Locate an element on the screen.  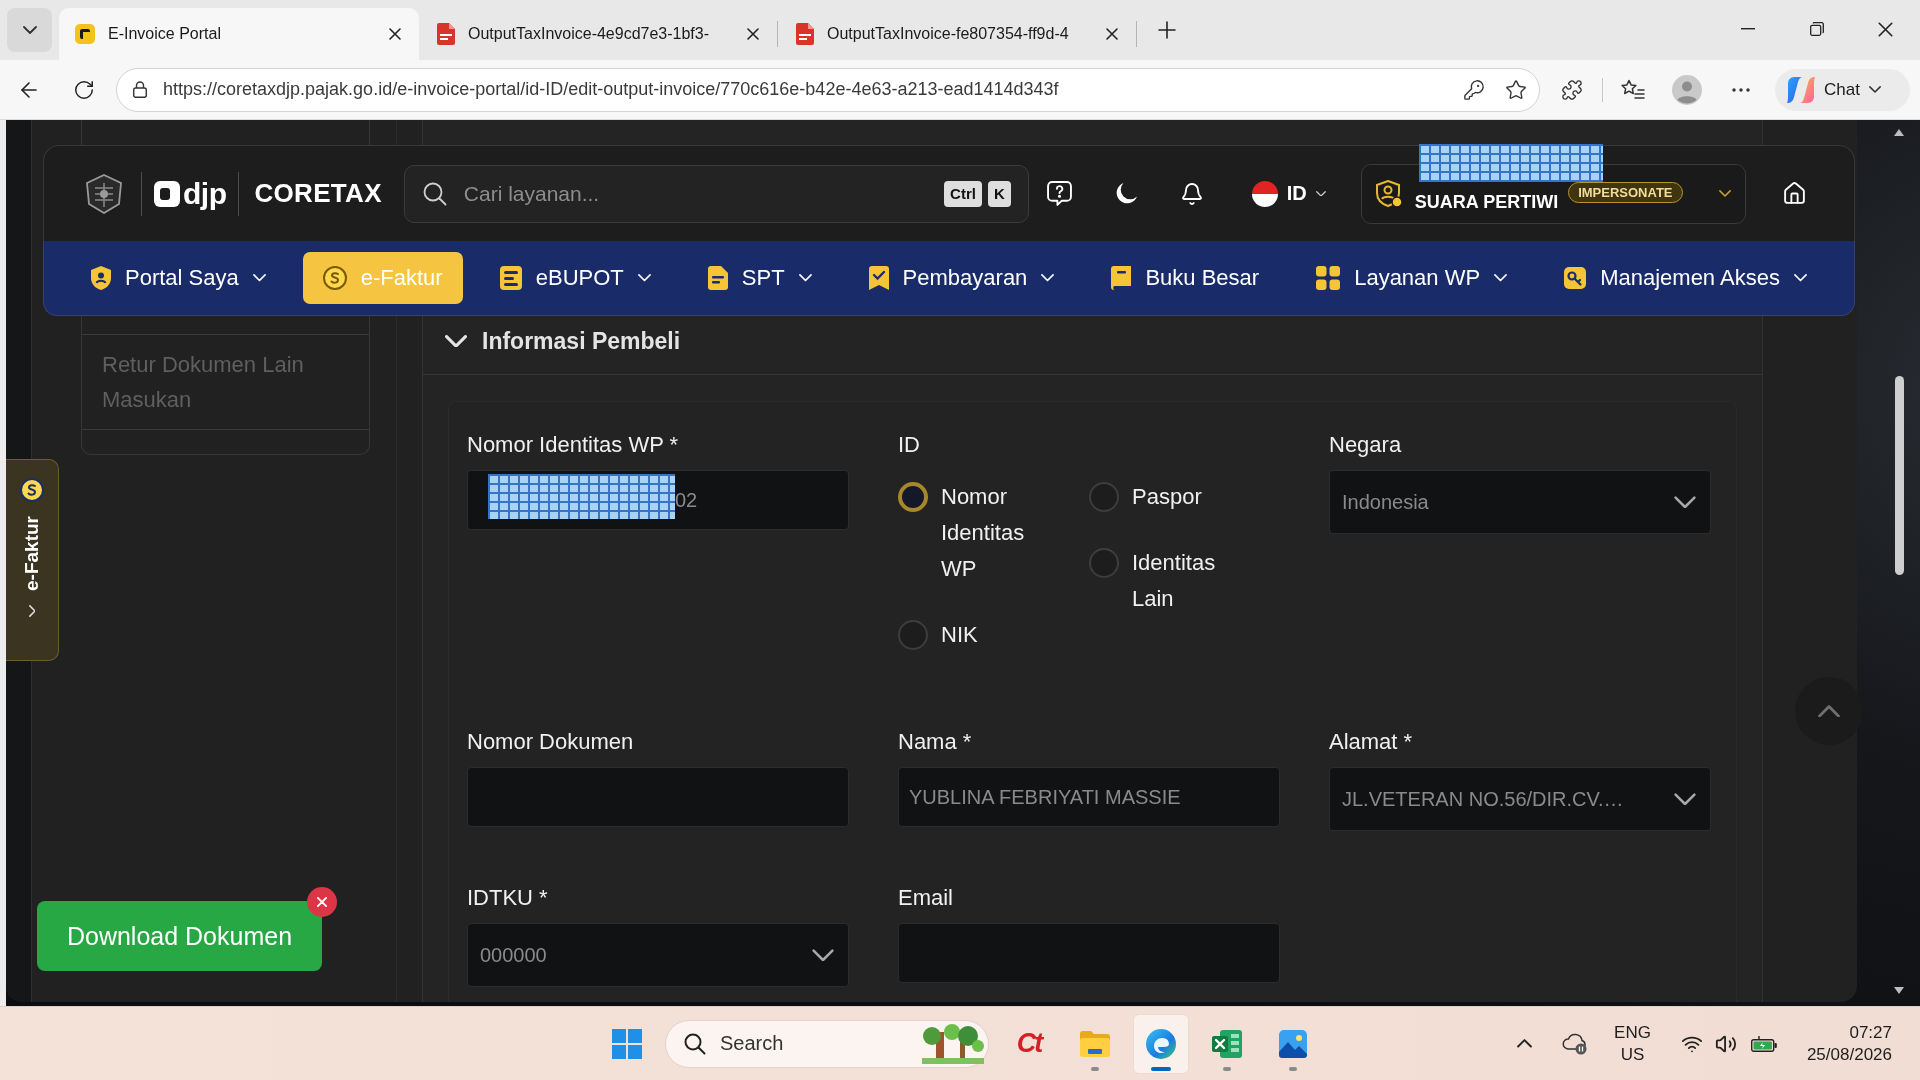
browser-icon is located at coordinates (1161, 1043).